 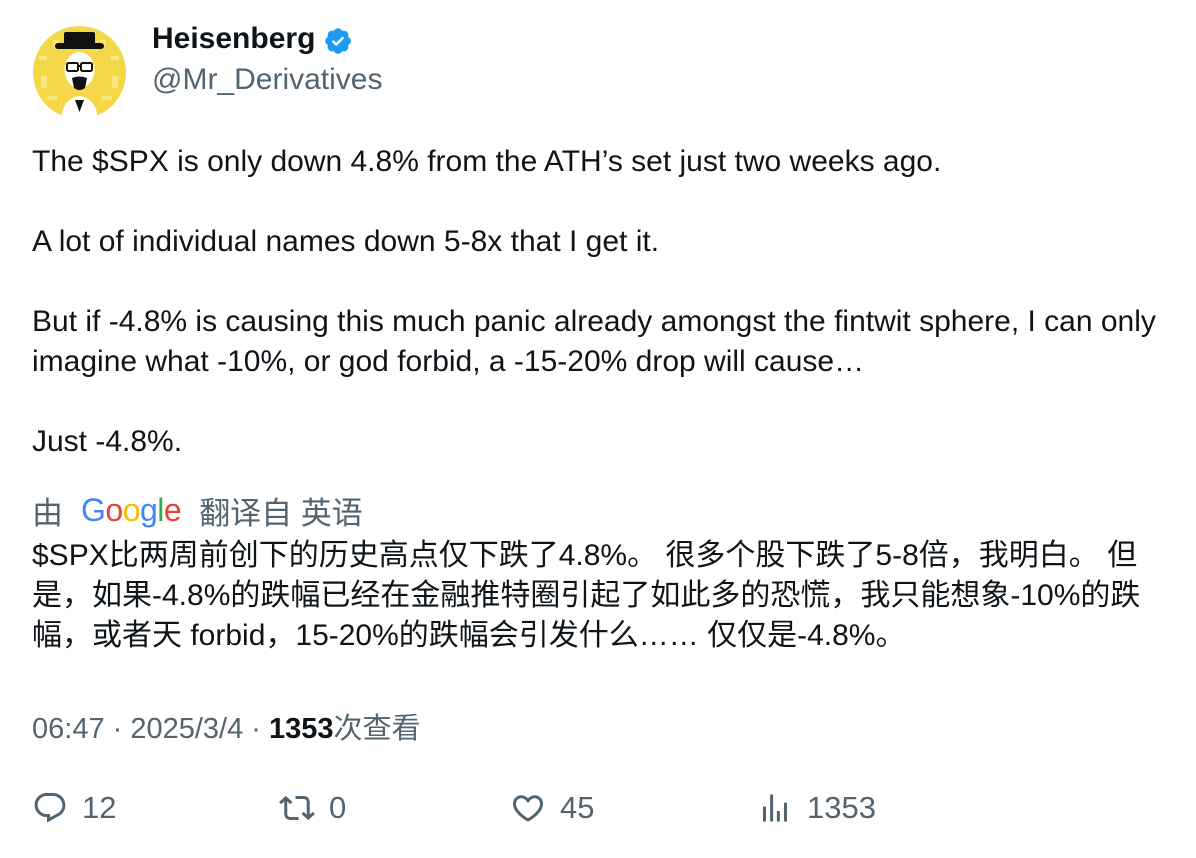 I want to click on heart-icon, so click(x=528, y=808).